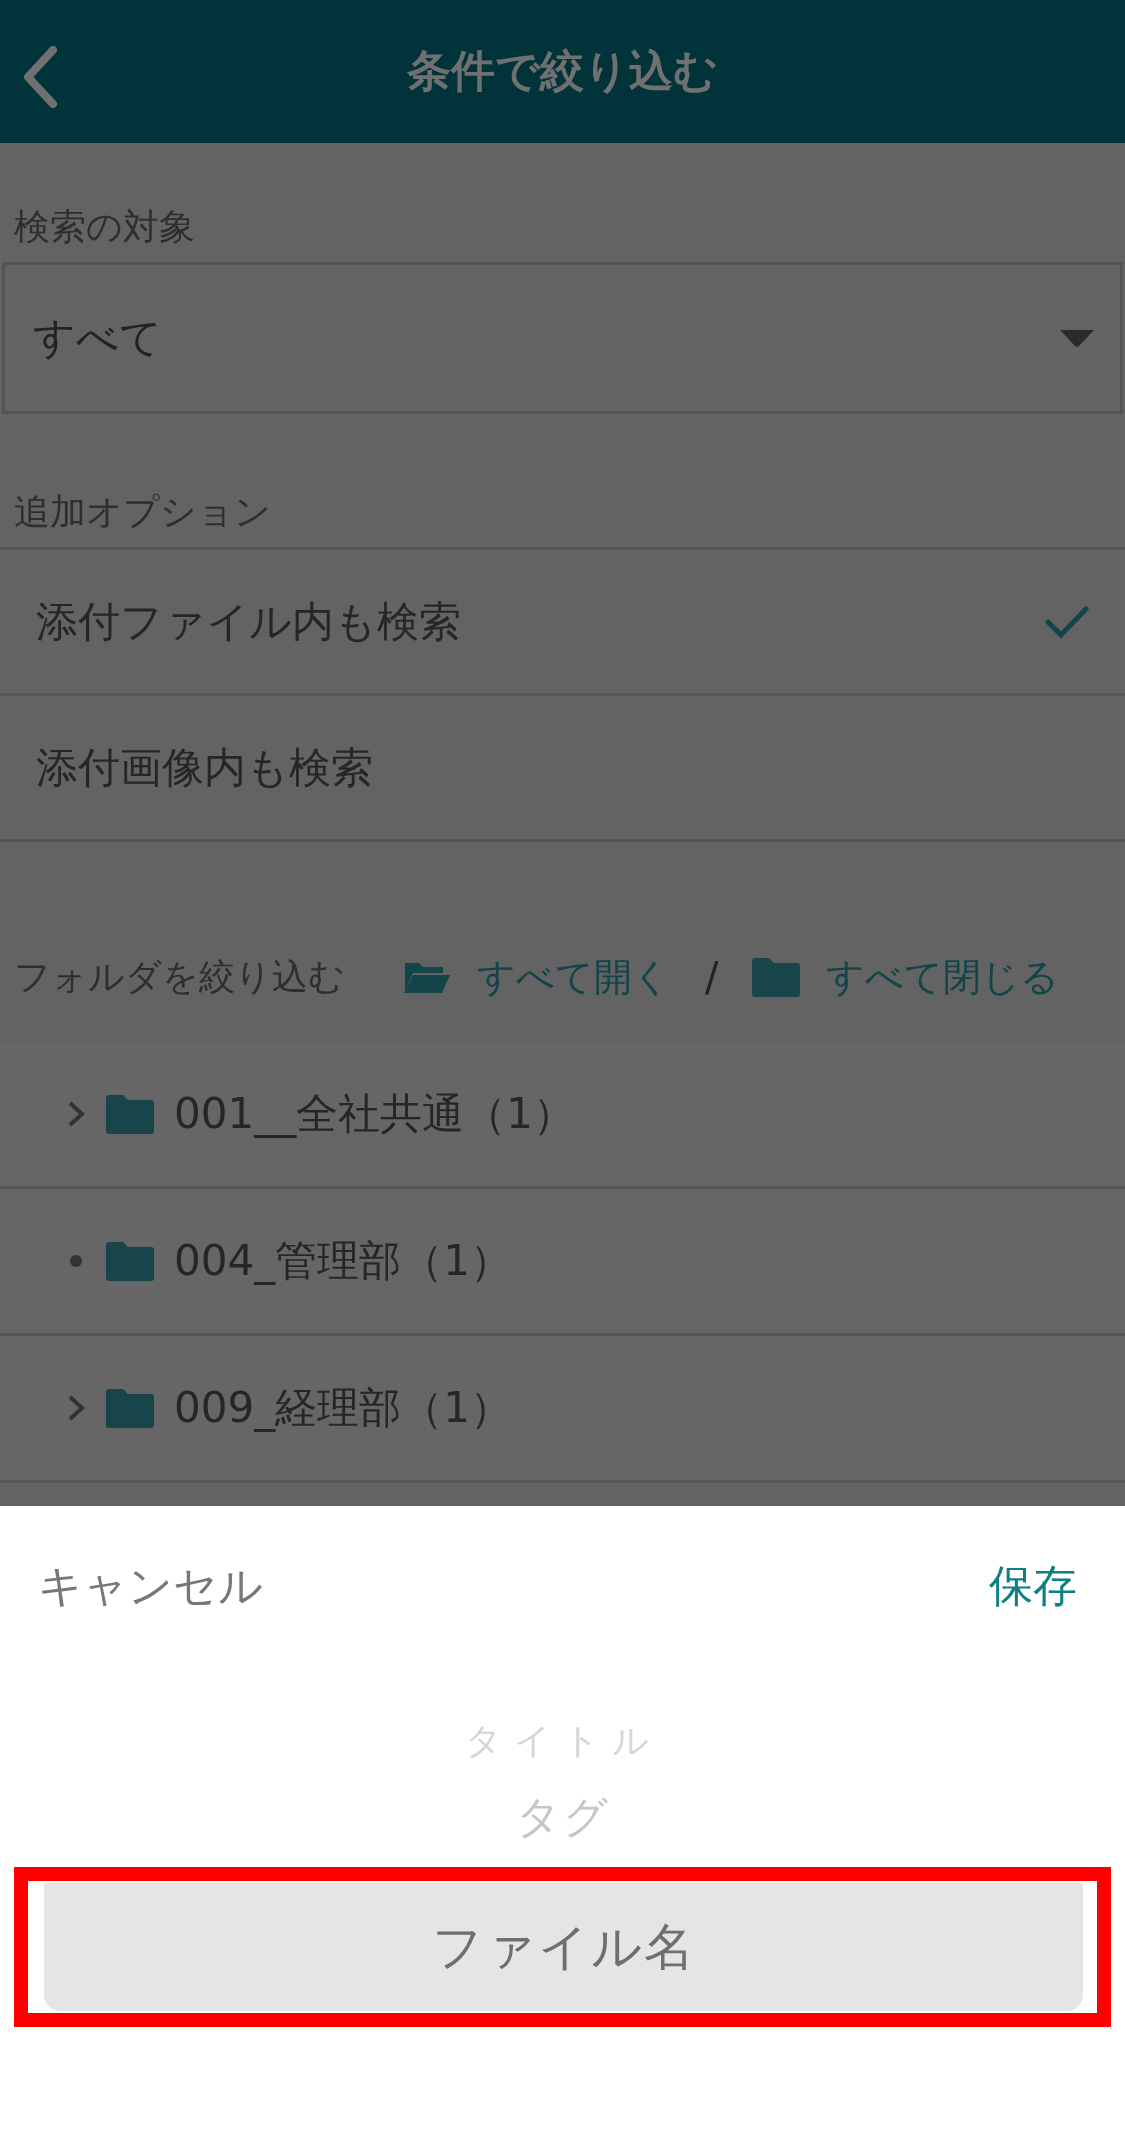 This screenshot has width=1125, height=2144. What do you see at coordinates (1033, 1586) in the screenshot?
I see `save-button: 保存` at bounding box center [1033, 1586].